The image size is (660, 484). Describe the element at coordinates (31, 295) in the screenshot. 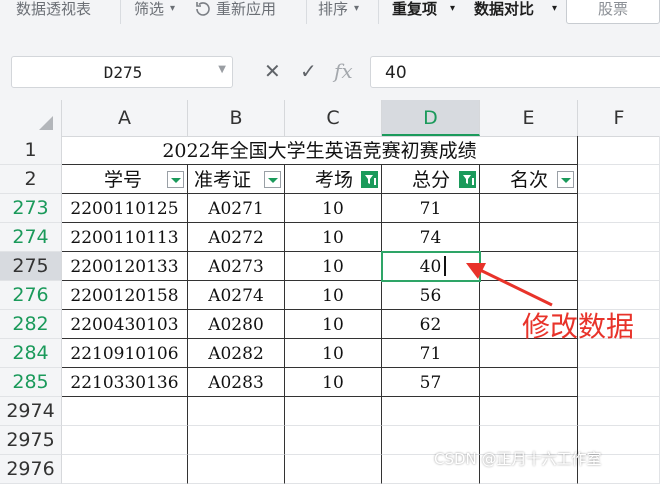

I see `row-header: 276` at that location.